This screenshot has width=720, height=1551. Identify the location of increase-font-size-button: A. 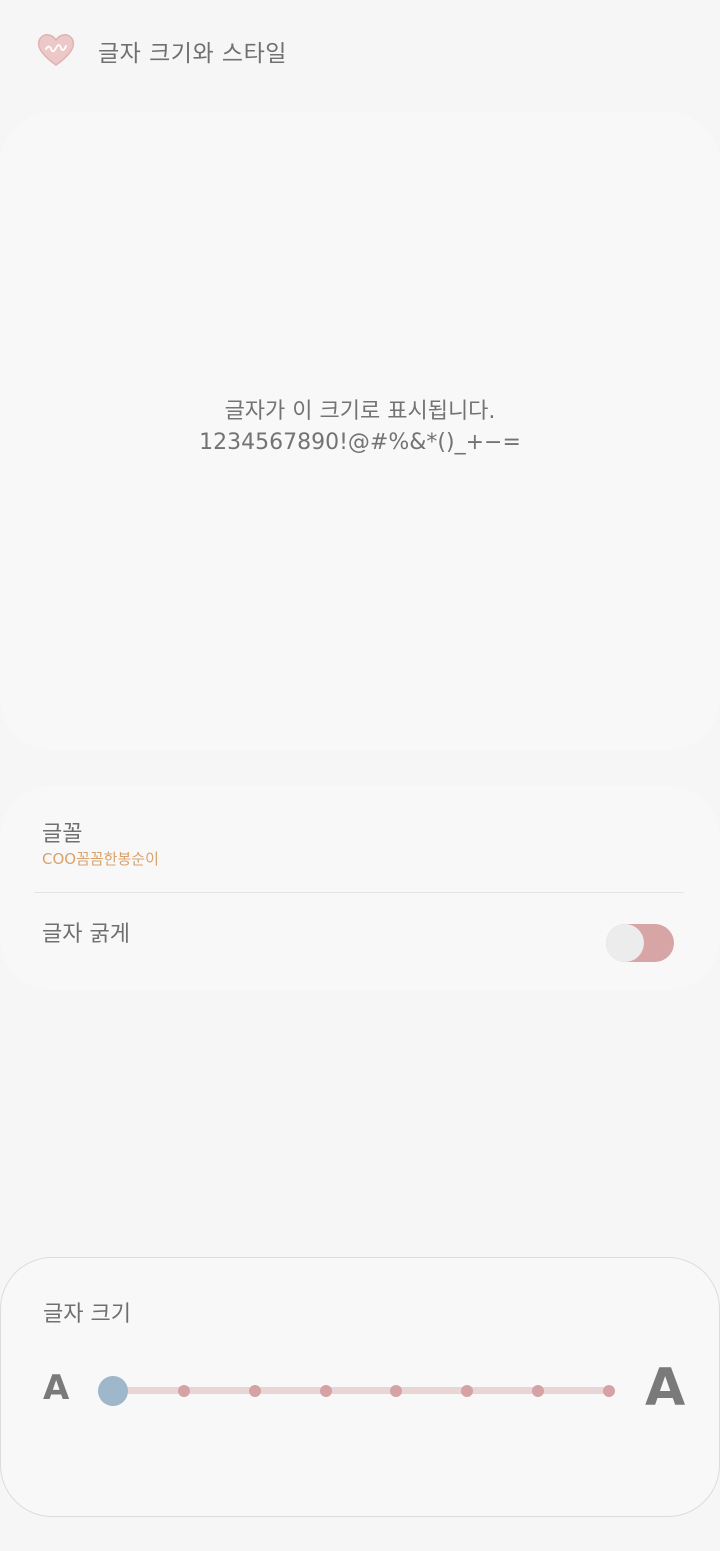
(665, 1388).